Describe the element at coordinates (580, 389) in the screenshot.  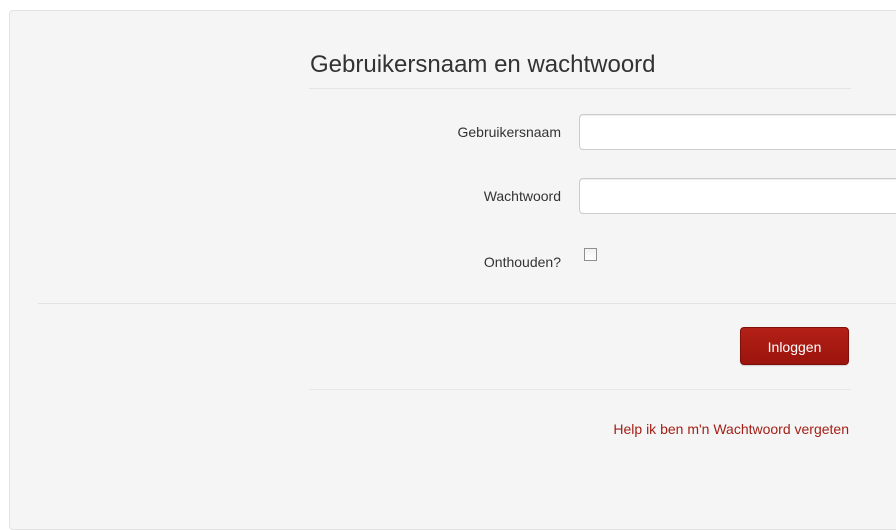
I see `help-divider` at that location.